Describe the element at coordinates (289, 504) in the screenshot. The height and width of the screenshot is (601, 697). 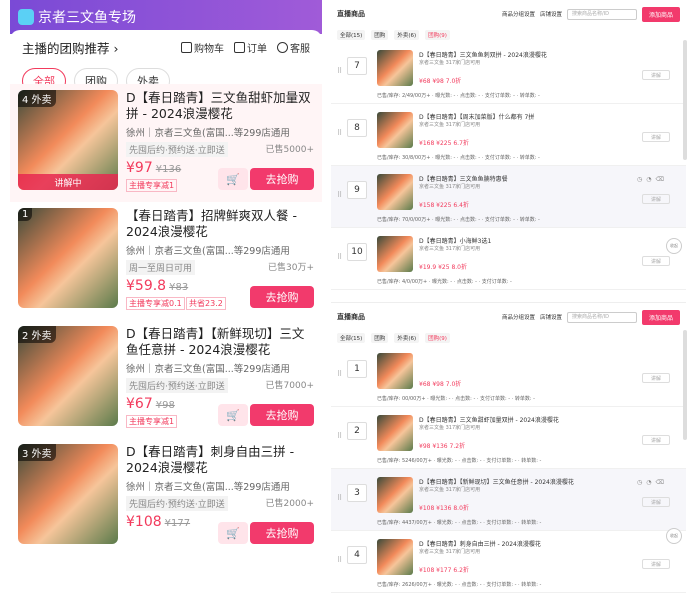
I see `sold-count: 已售2000+` at that location.